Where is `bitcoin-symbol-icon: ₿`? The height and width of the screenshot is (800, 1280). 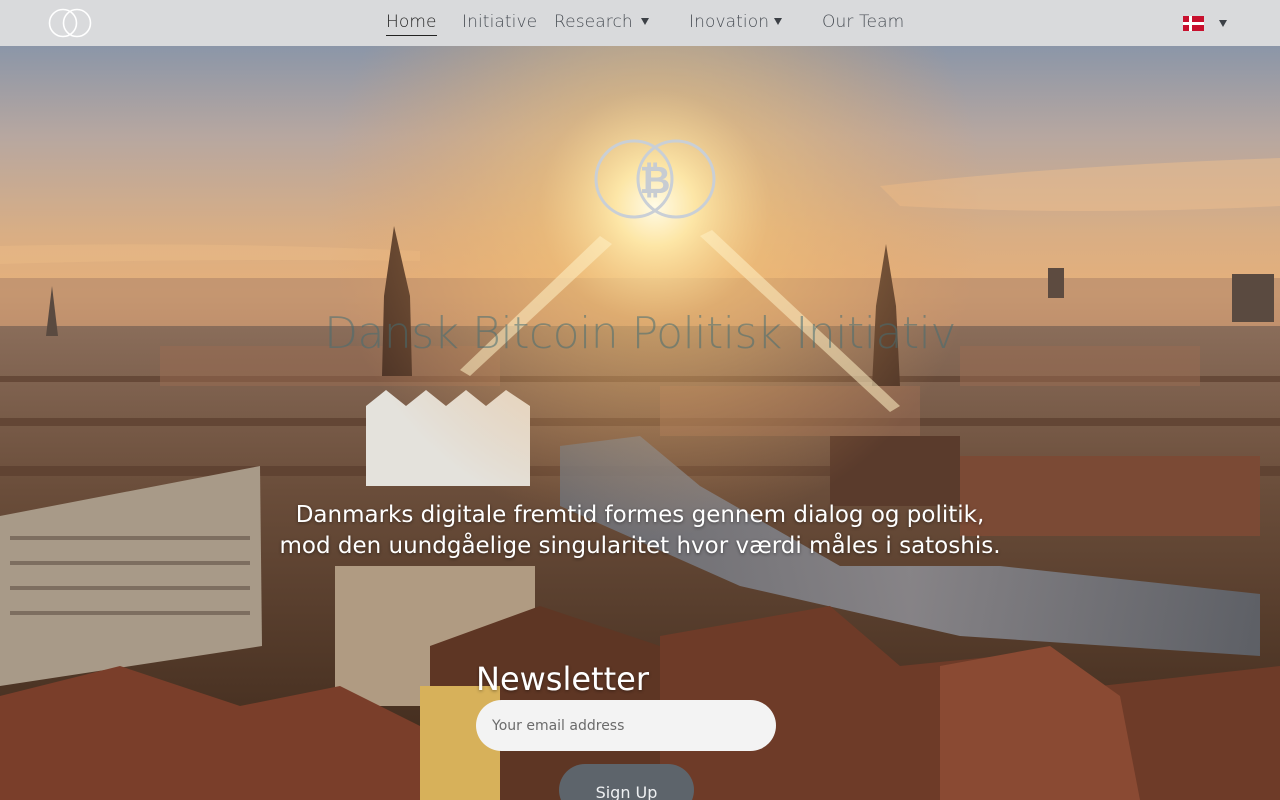 bitcoin-symbol-icon: ₿ is located at coordinates (655, 180).